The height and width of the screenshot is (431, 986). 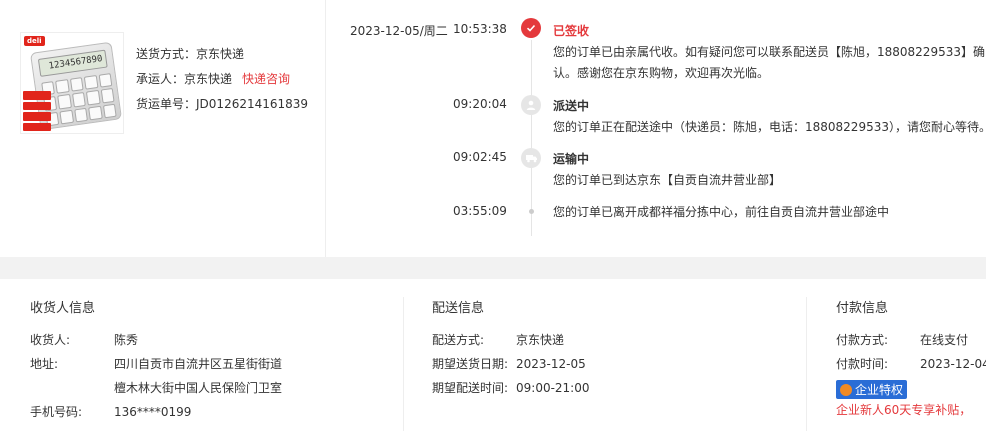 I want to click on payment-heading: 付款信息, so click(x=862, y=308).